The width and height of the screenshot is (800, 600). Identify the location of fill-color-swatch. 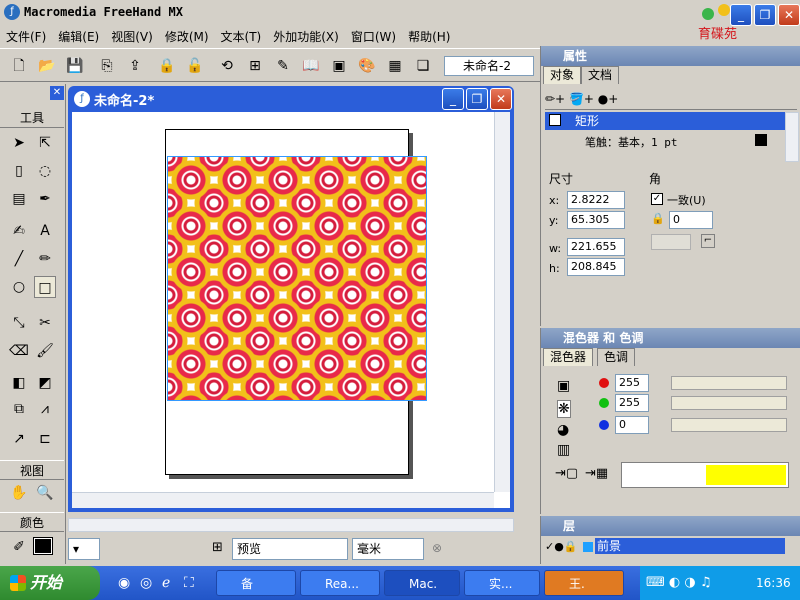
(43, 546).